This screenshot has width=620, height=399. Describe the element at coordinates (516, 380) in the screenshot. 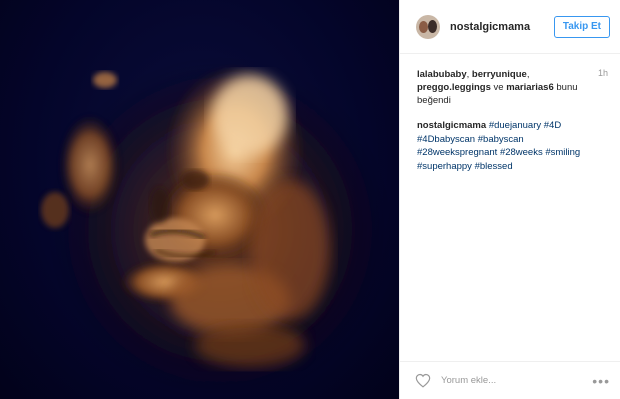

I see `comment-input` at that location.